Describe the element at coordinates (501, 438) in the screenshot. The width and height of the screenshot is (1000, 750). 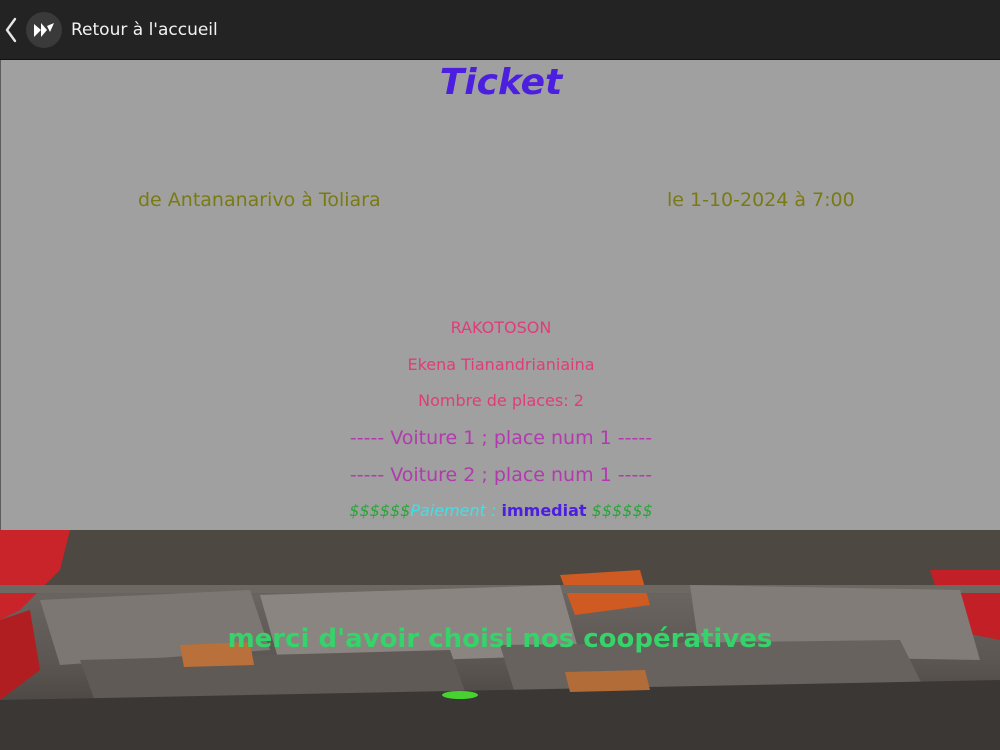
I see `seat-line-1: ----- Voiture 1 ; place num 1 -----` at that location.